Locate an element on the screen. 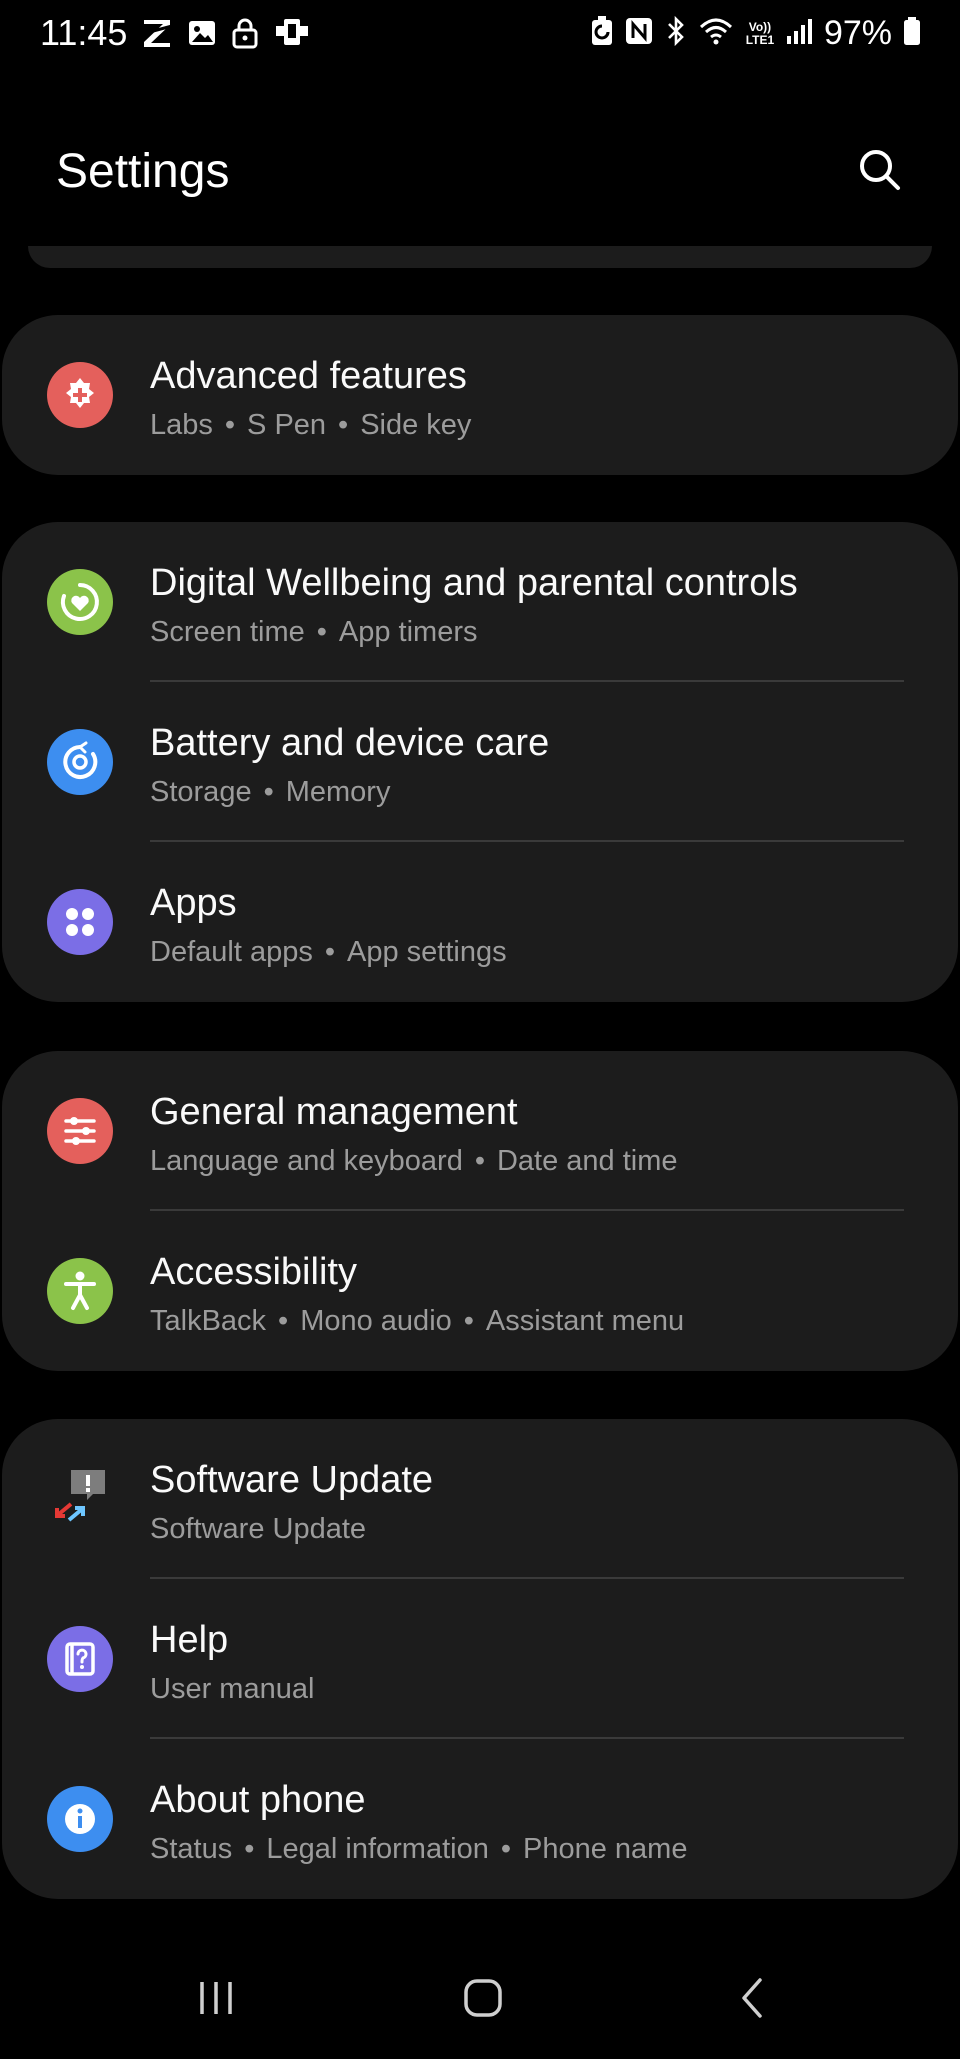  advanced-features-icon is located at coordinates (80, 395).